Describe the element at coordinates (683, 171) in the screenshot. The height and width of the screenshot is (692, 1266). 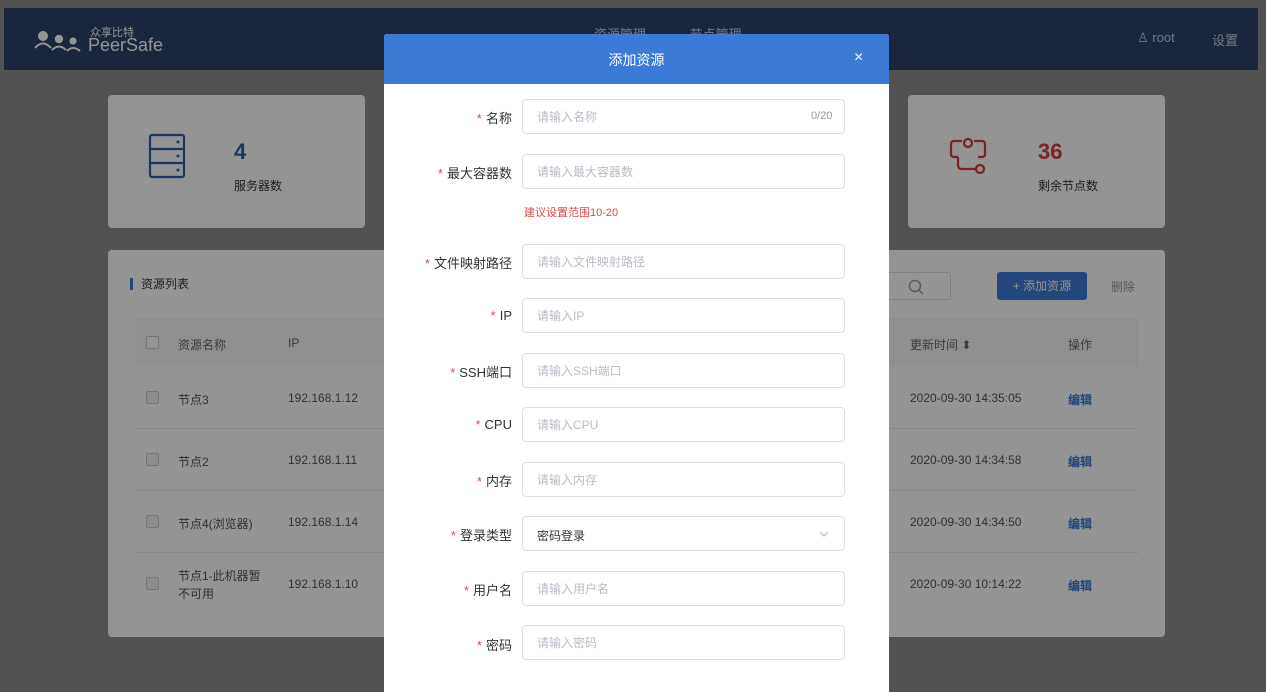
I see `max-containers-input` at that location.